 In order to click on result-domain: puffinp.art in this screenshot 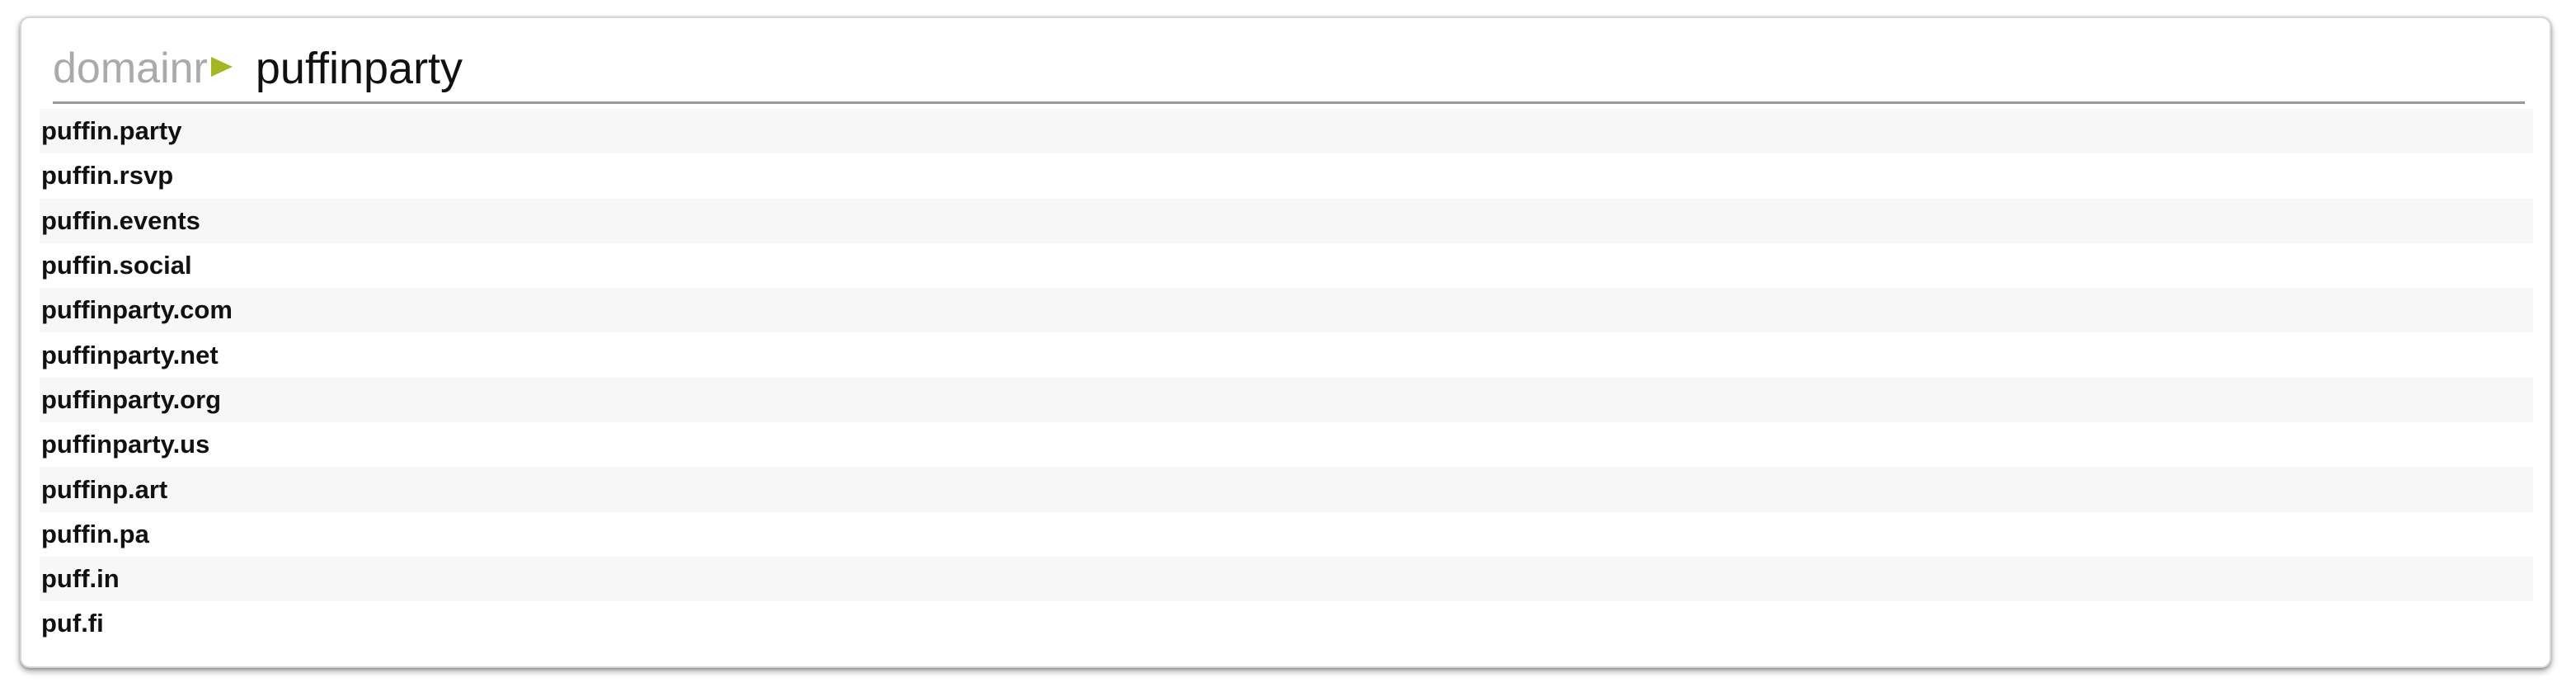, I will do `click(104, 489)`.